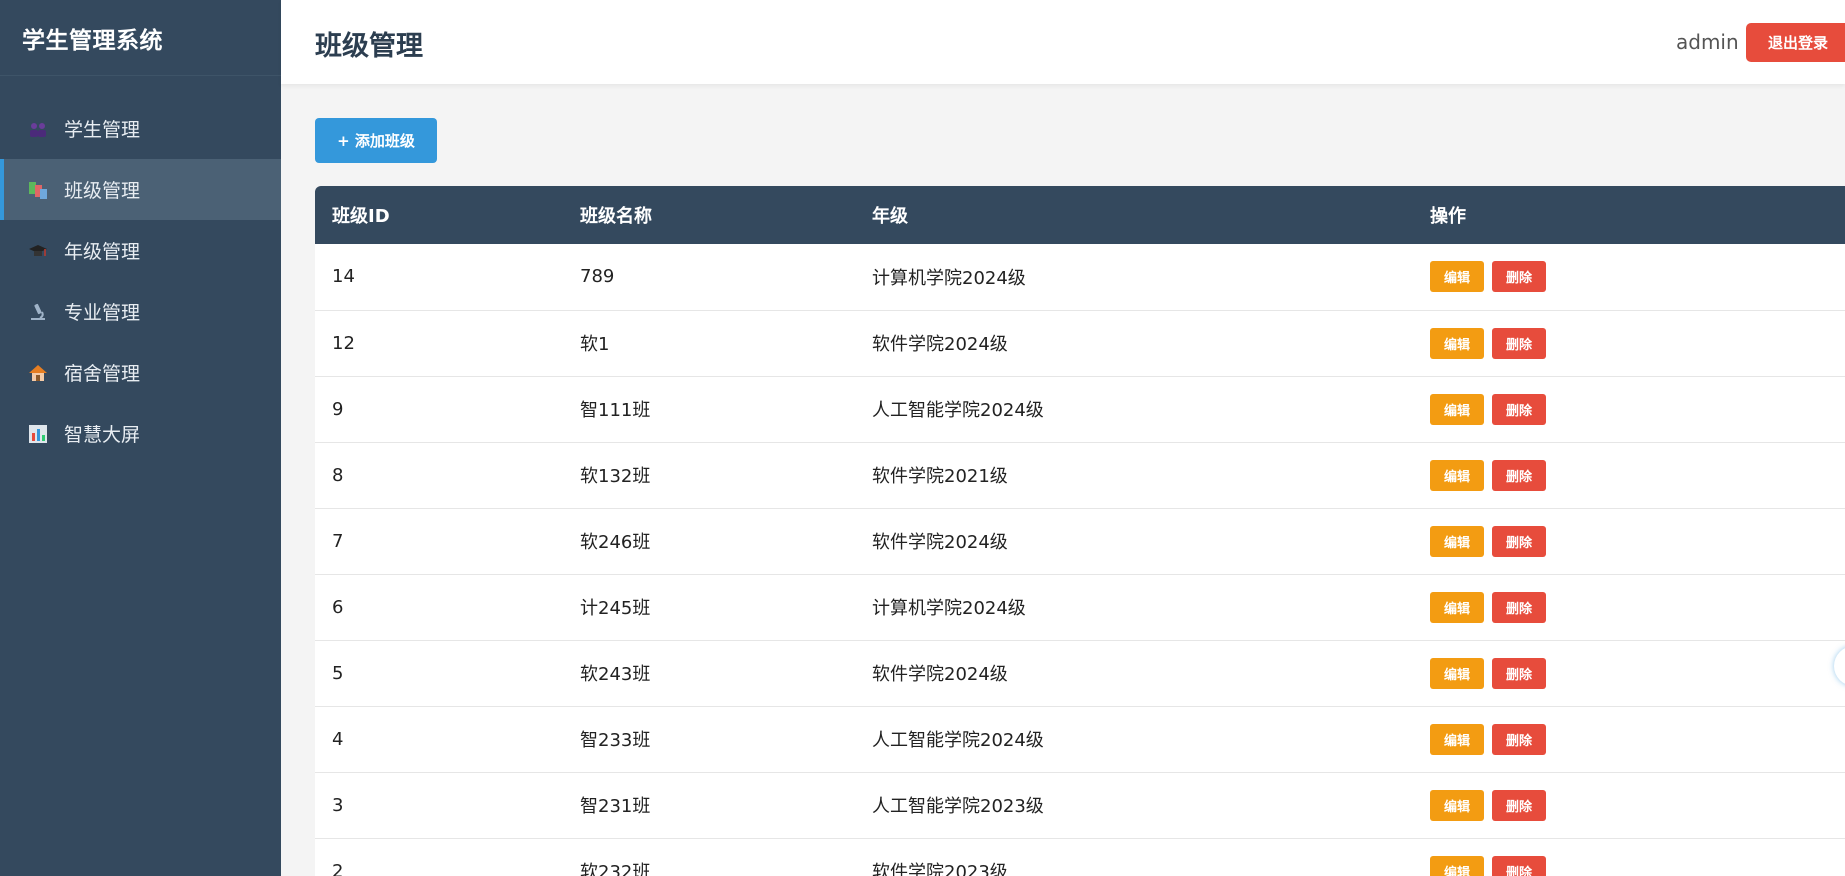 The height and width of the screenshot is (876, 1845). I want to click on sidebar-item-label: 年级管理, so click(102, 252).